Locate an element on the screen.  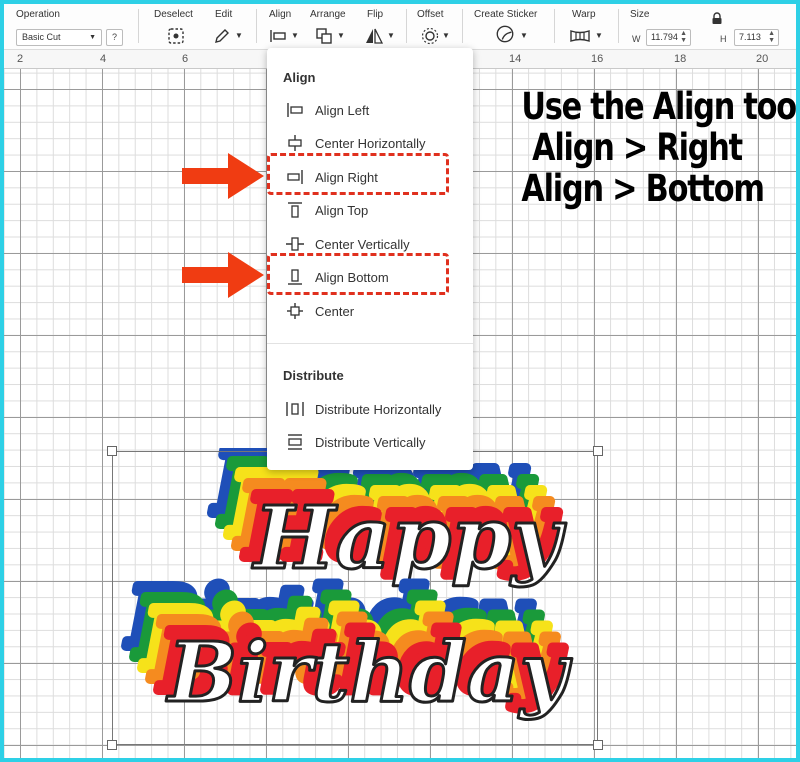
menu-item-distribute-horizontally: Distribute Horizontally is located at coordinates (370, 409).